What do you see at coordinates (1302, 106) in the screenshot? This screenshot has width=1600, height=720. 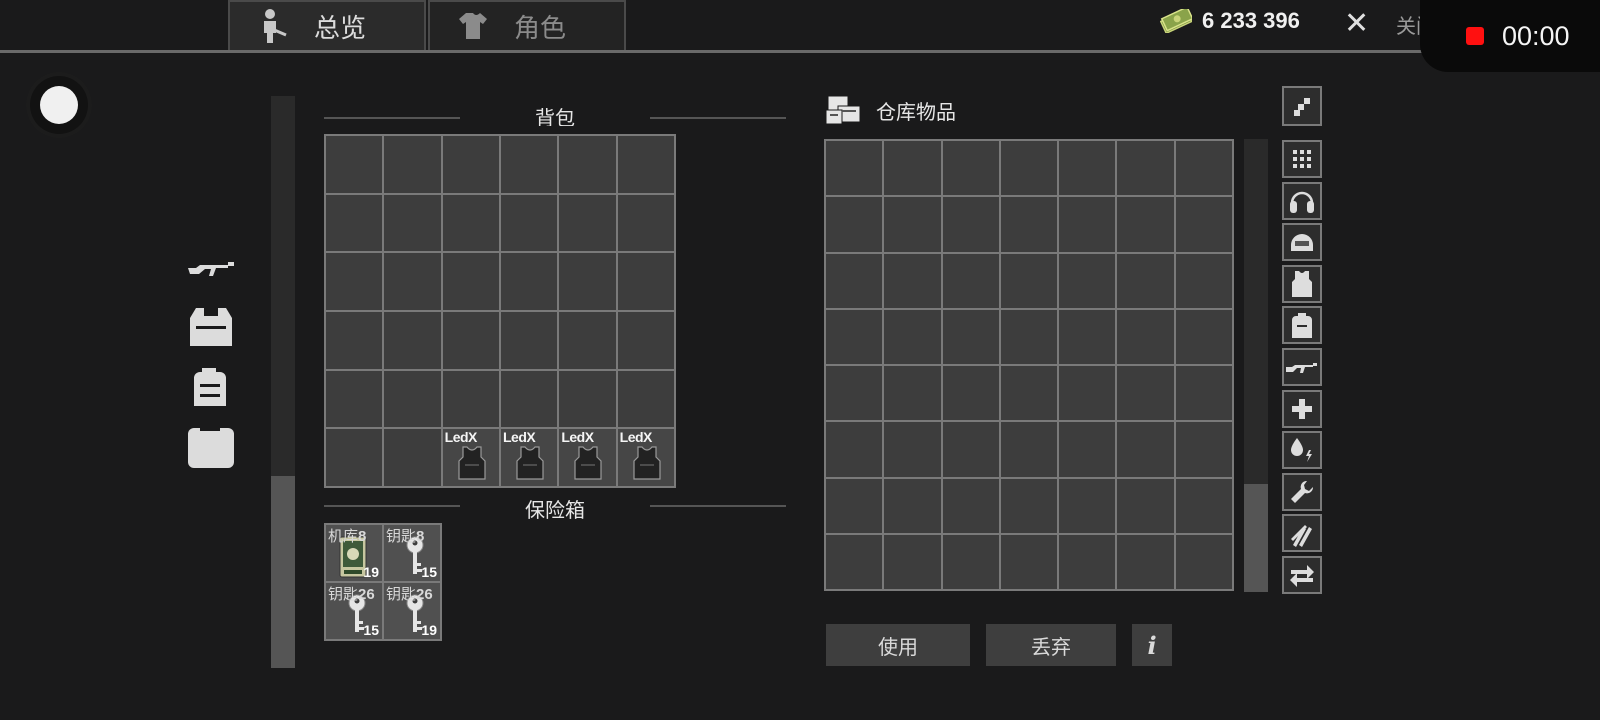 I see `sort-button` at bounding box center [1302, 106].